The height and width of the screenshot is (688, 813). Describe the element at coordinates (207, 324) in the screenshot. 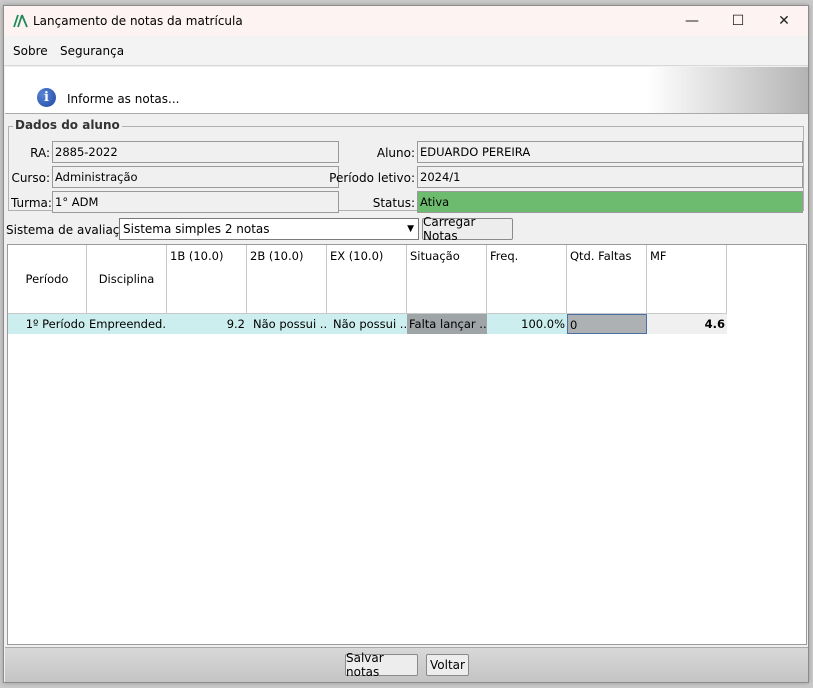

I see `cell-1b: 9.2` at that location.